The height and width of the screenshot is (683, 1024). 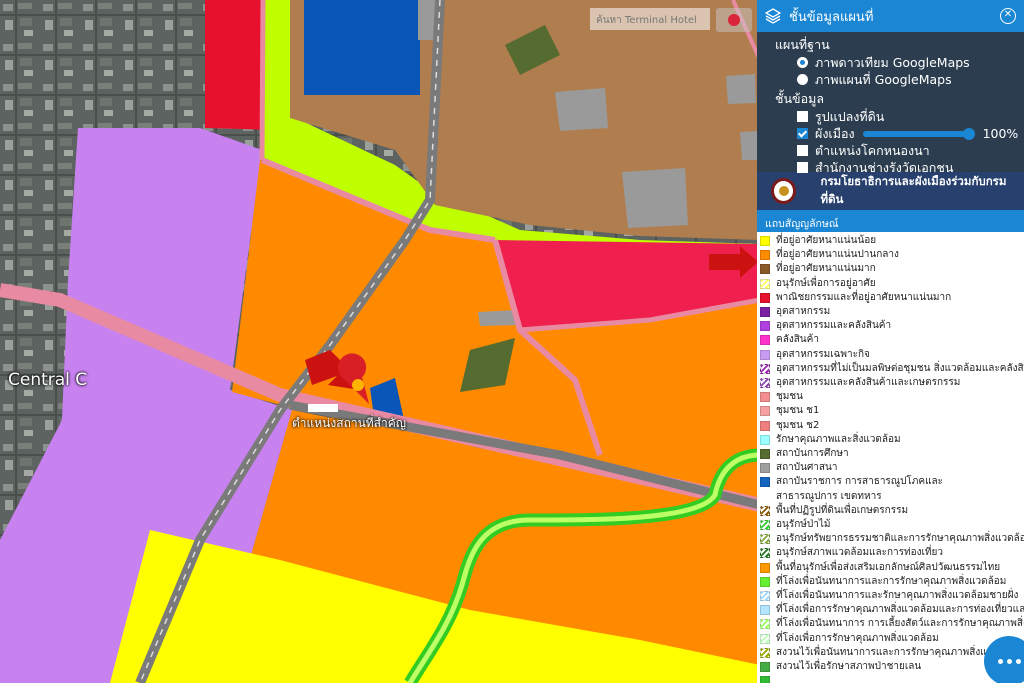 What do you see at coordinates (784, 191) in the screenshot?
I see `agency-seal-icon` at bounding box center [784, 191].